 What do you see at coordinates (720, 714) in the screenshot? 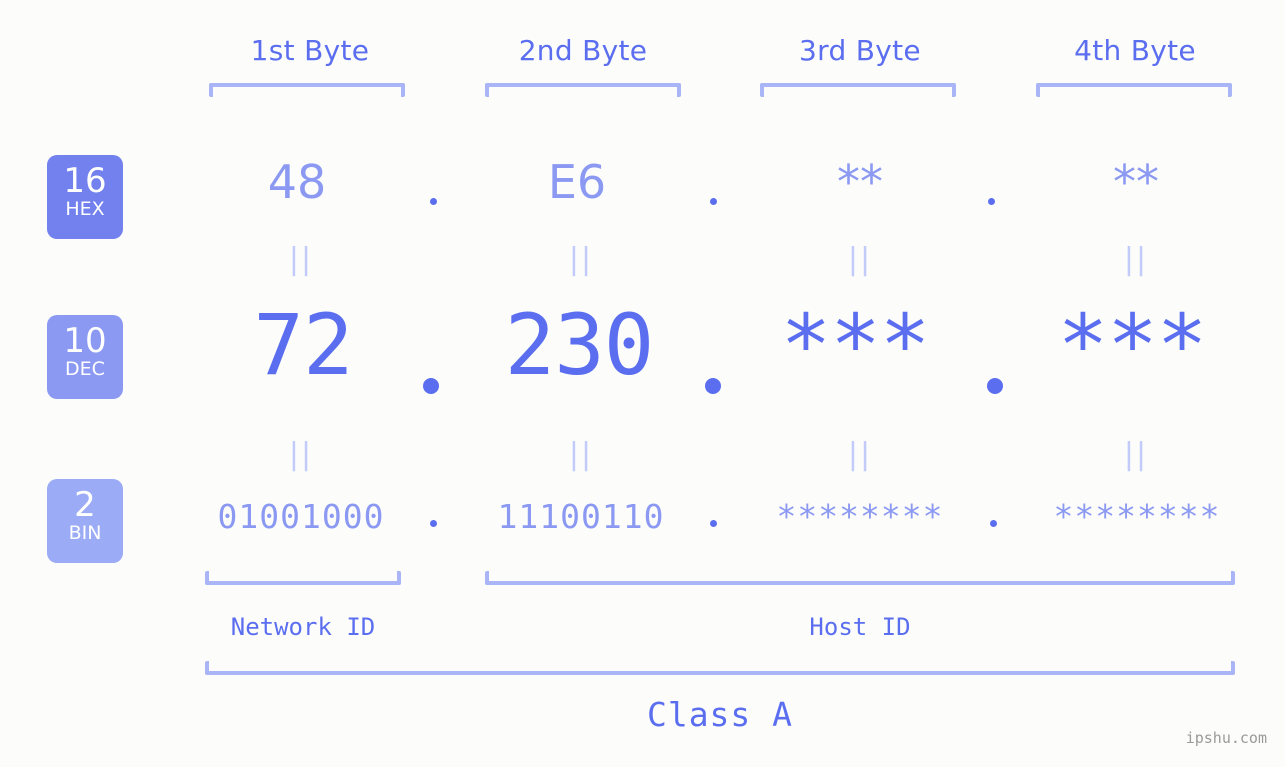
I see `class-label: Class A` at bounding box center [720, 714].